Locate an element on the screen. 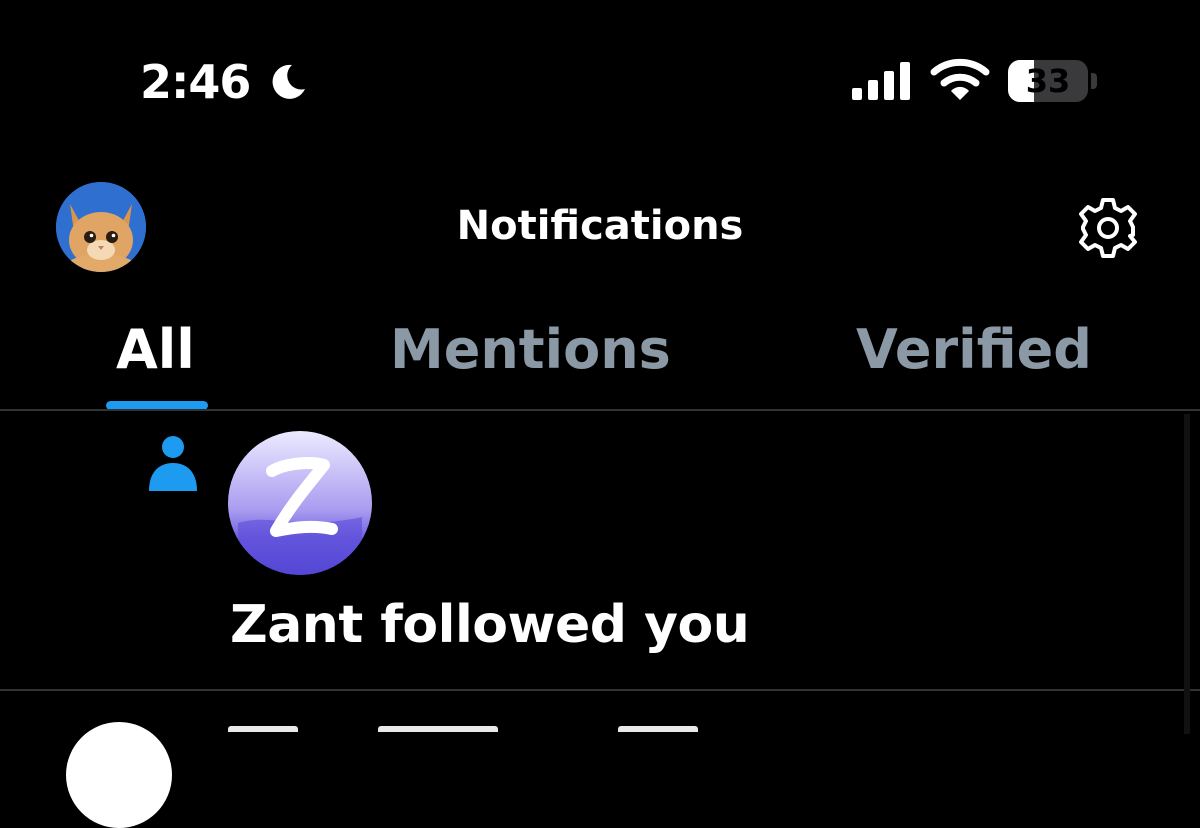 The image size is (1200, 828). battery-level-label: 33 is located at coordinates (1048, 81).